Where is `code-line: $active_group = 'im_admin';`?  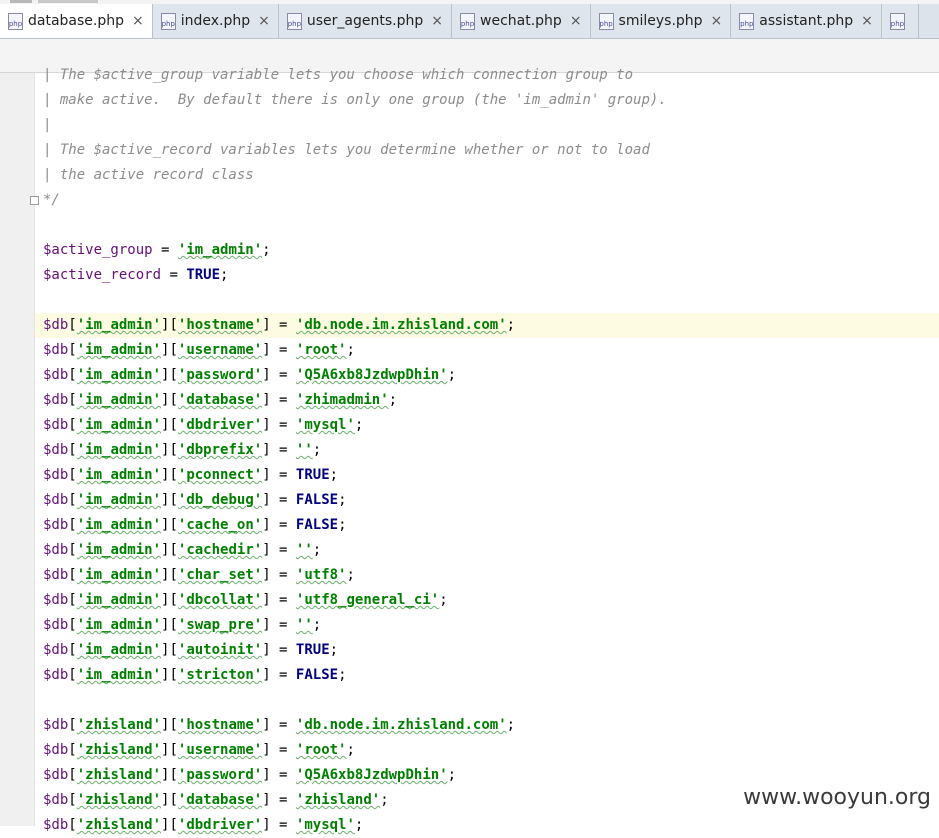
code-line: $active_group = 'im_admin'; is located at coordinates (487, 250).